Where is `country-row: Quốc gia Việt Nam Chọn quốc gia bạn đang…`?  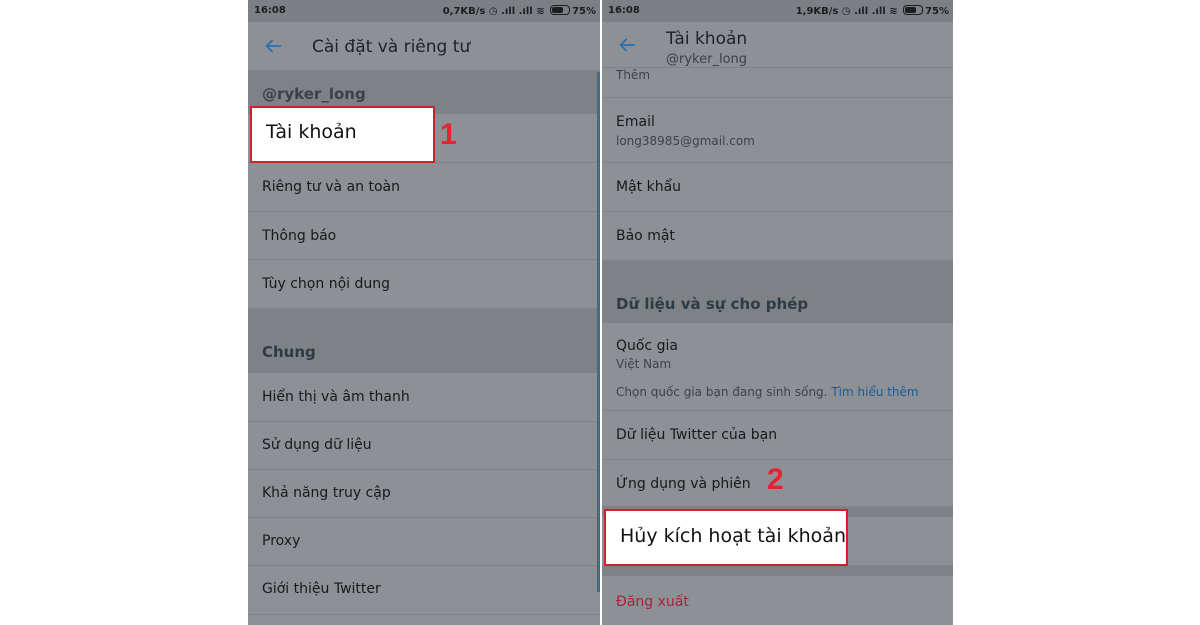 country-row: Quốc gia Việt Nam Chọn quốc gia bạn đang… is located at coordinates (777, 367).